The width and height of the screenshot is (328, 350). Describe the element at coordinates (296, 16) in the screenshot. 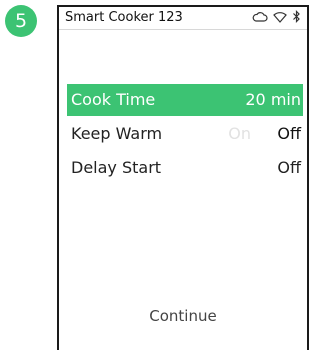

I see `bluetooth-icon` at that location.